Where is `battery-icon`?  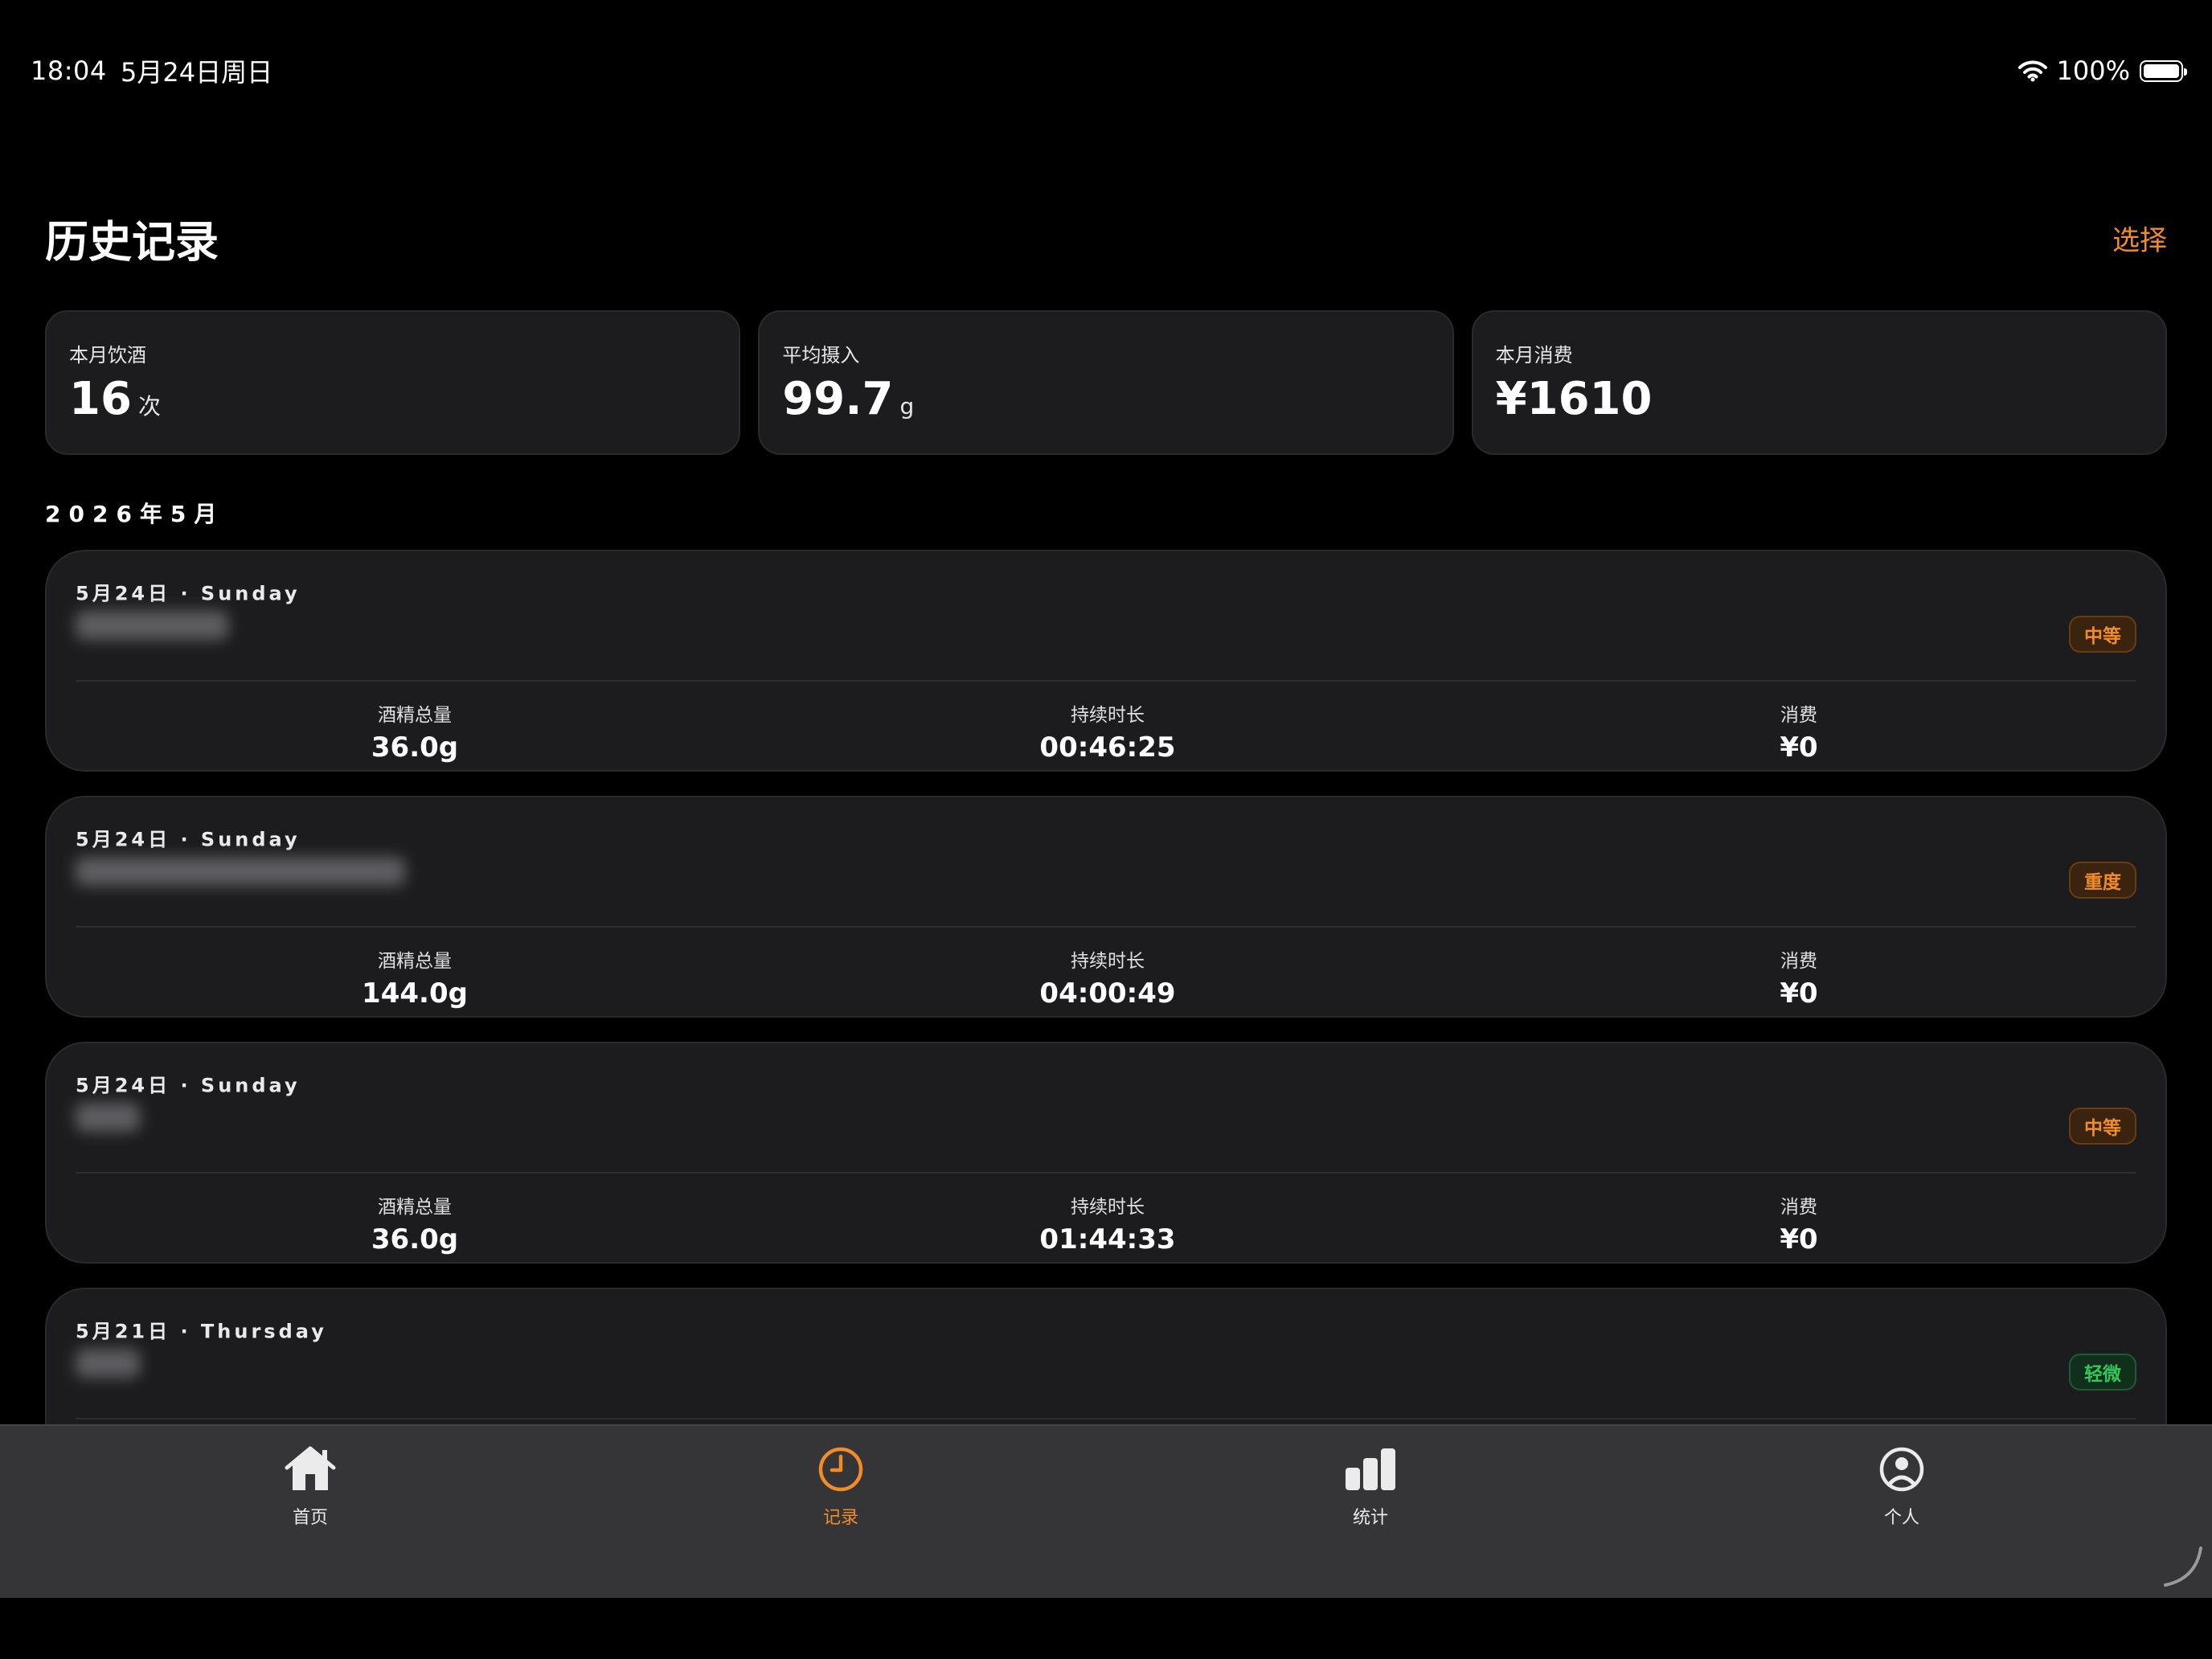 battery-icon is located at coordinates (2163, 70).